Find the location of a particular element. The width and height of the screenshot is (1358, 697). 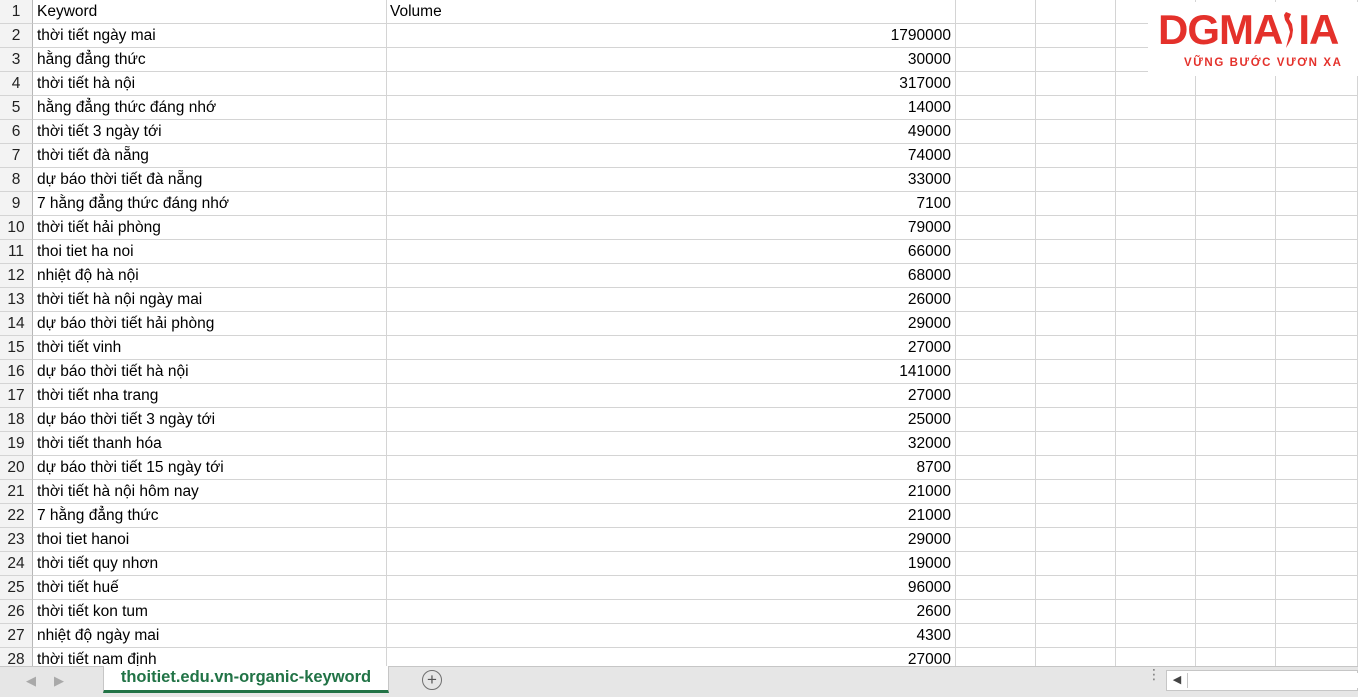

row-number: 28 is located at coordinates (16, 657).